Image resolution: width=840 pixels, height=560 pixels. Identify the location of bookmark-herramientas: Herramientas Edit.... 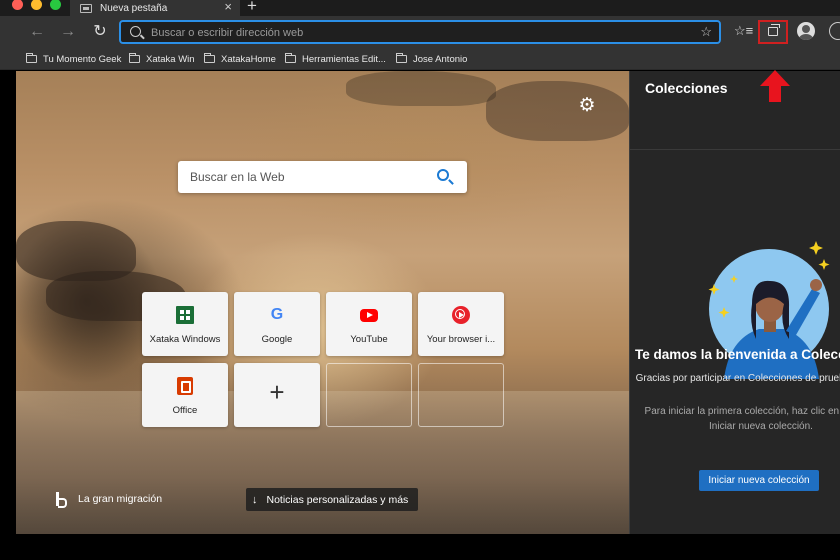
(335, 59).